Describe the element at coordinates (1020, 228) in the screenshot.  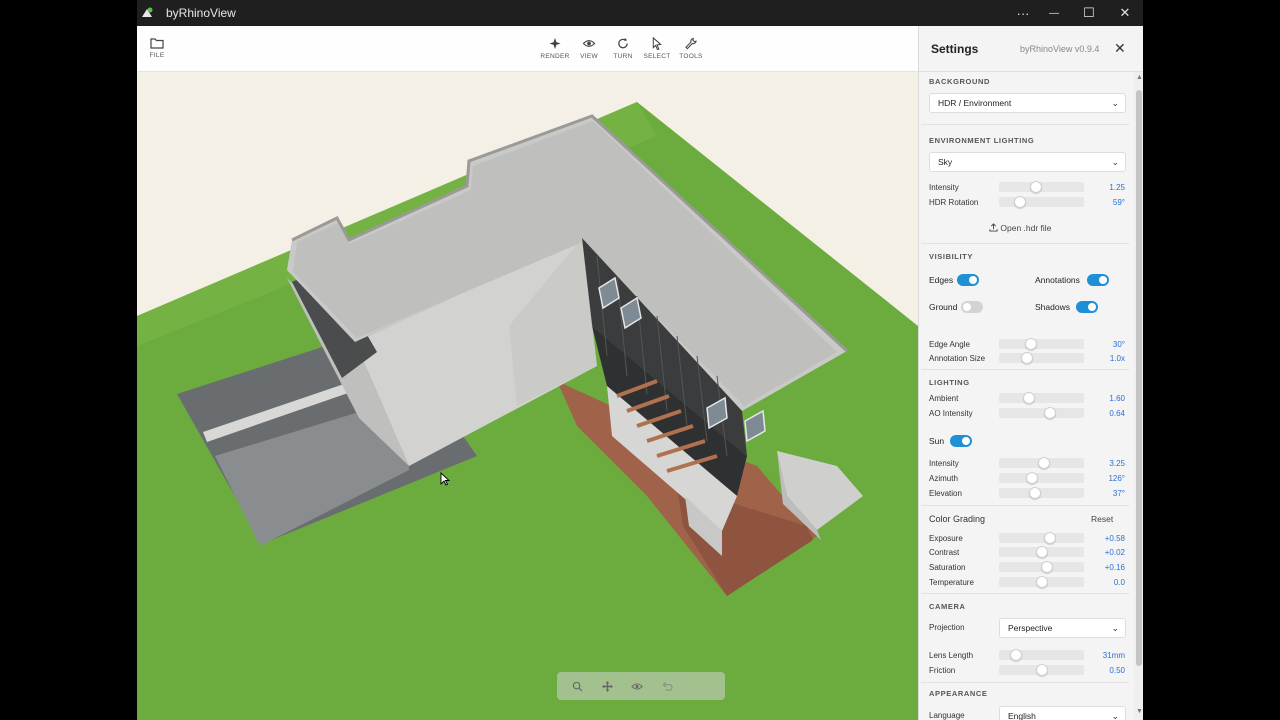
I see `open-hdr-button: Open .hdr file` at that location.